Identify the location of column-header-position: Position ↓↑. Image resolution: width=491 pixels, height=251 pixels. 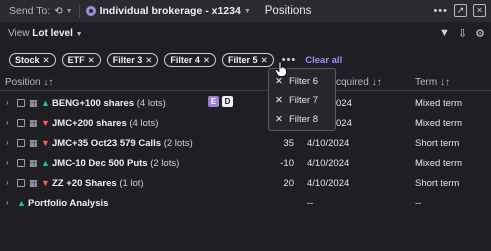
(29, 83).